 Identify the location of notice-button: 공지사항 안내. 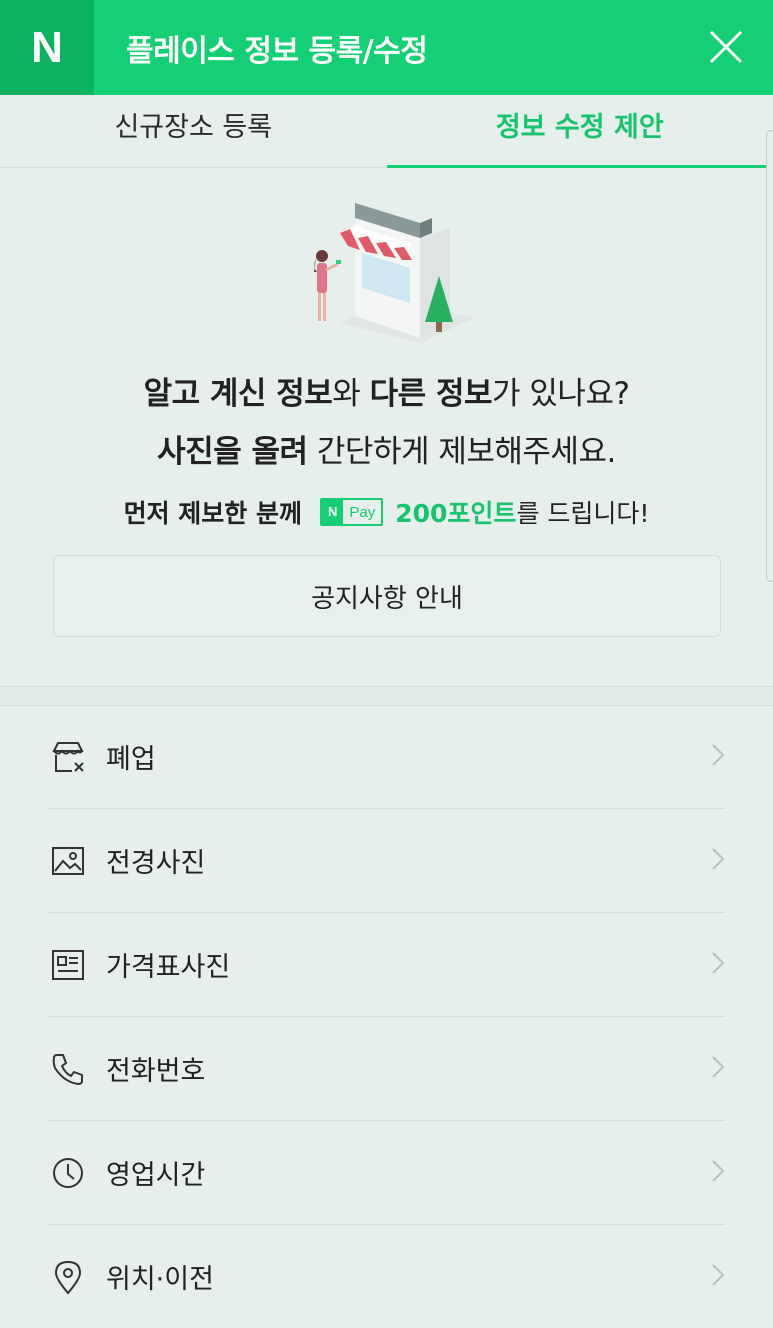
(387, 596).